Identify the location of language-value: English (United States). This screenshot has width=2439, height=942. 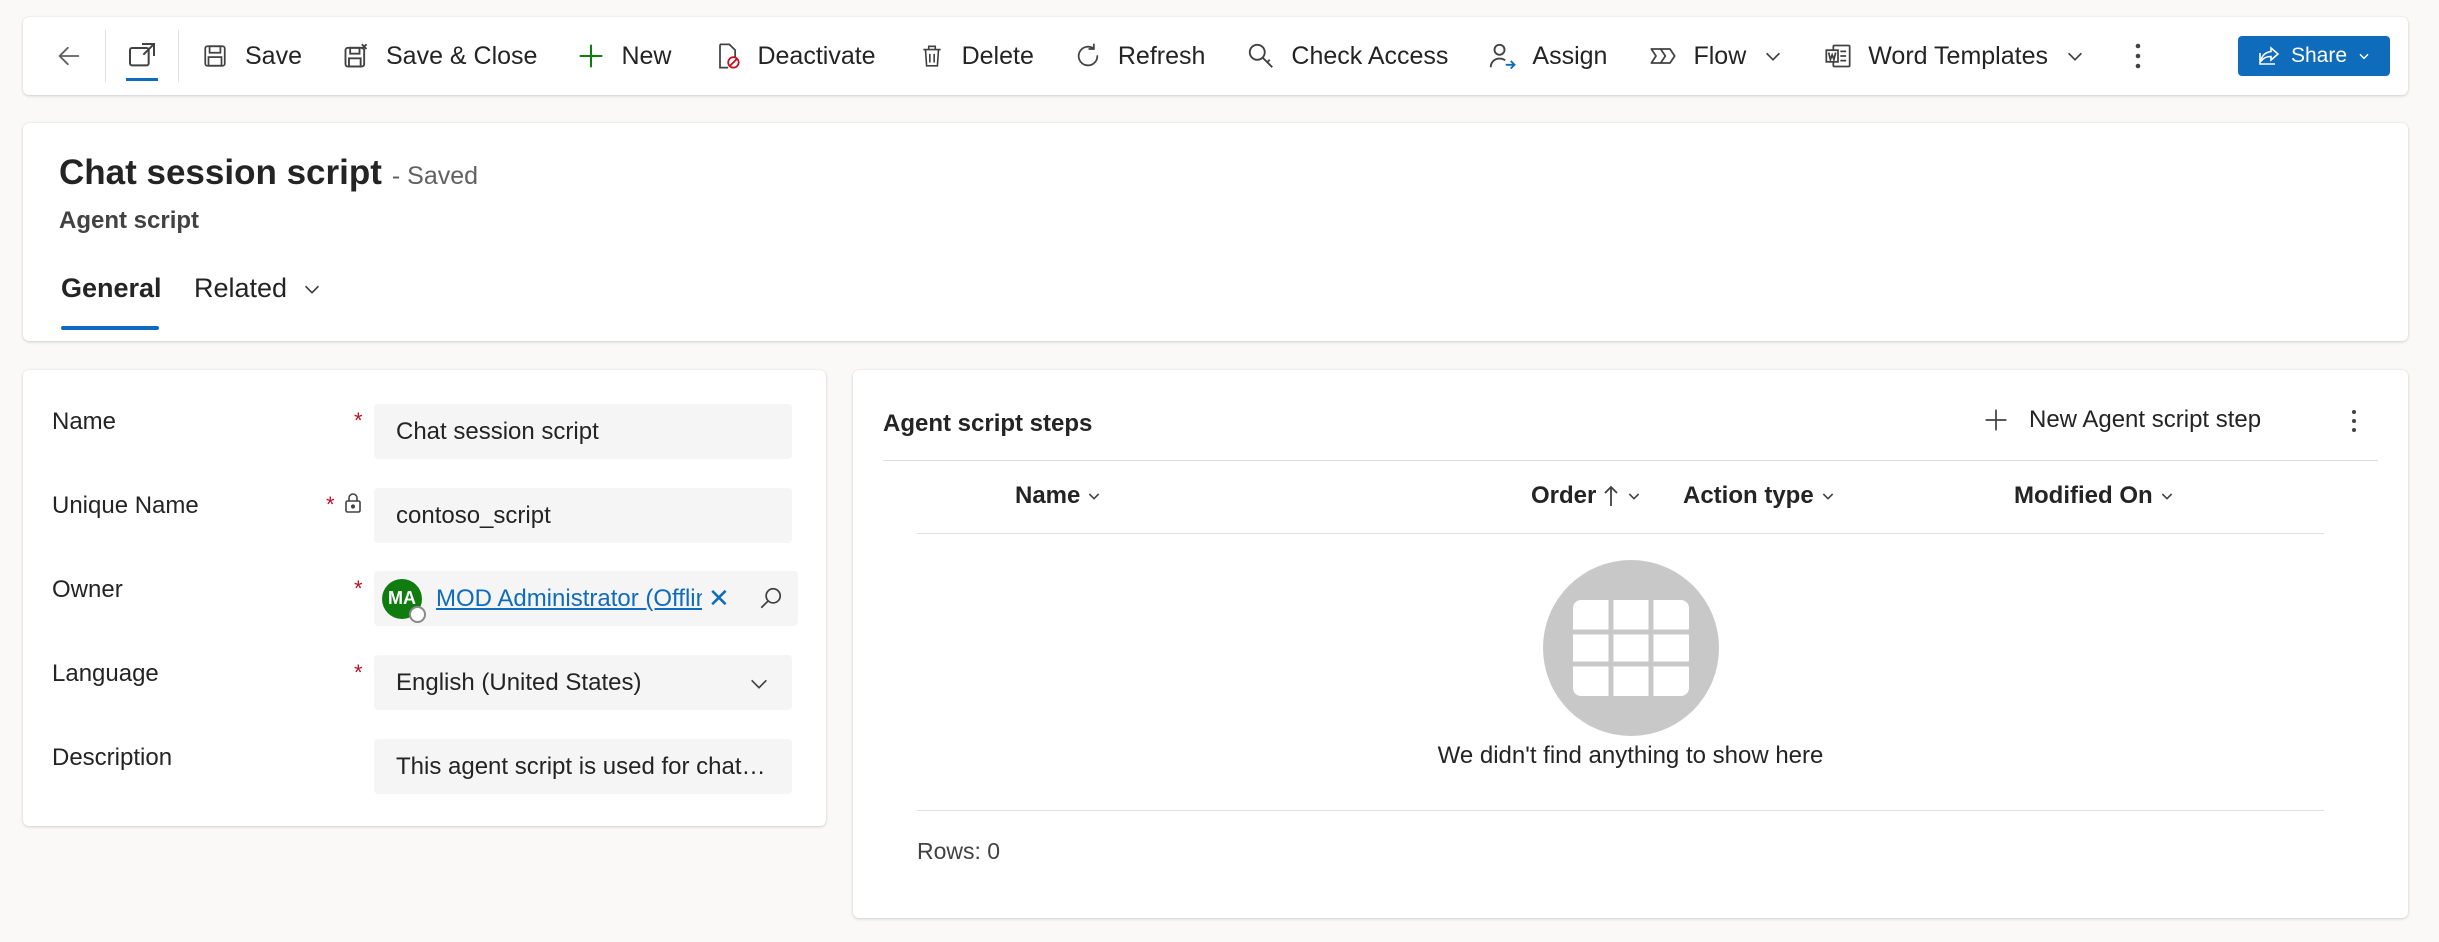
(519, 682).